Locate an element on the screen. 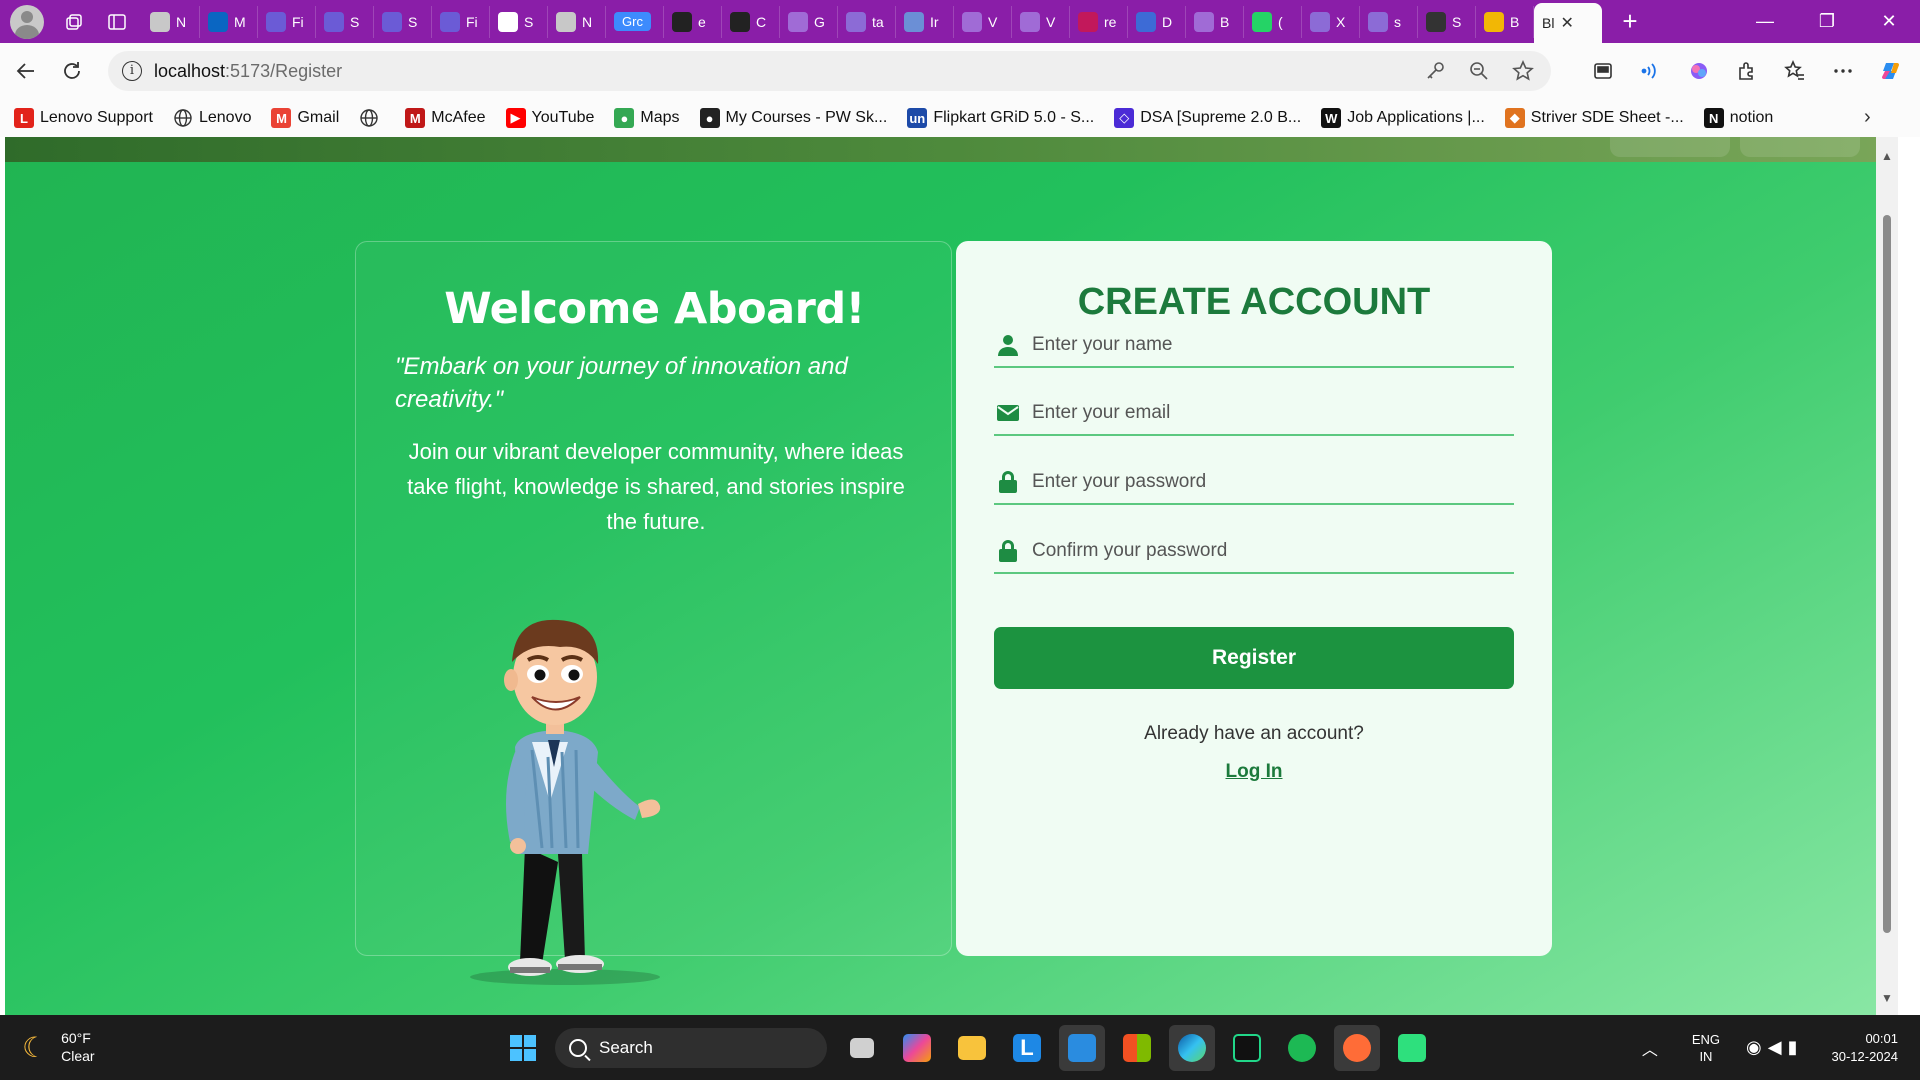 This screenshot has height=1080, width=1920. read-aloud-icon is located at coordinates (1651, 71).